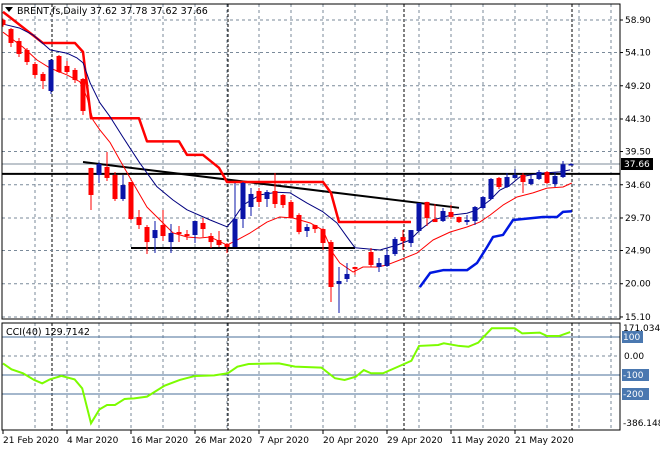 Image resolution: width=660 pixels, height=450 pixels. What do you see at coordinates (544, 441) in the screenshot?
I see `time-axis-label: 21 May 2020` at bounding box center [544, 441].